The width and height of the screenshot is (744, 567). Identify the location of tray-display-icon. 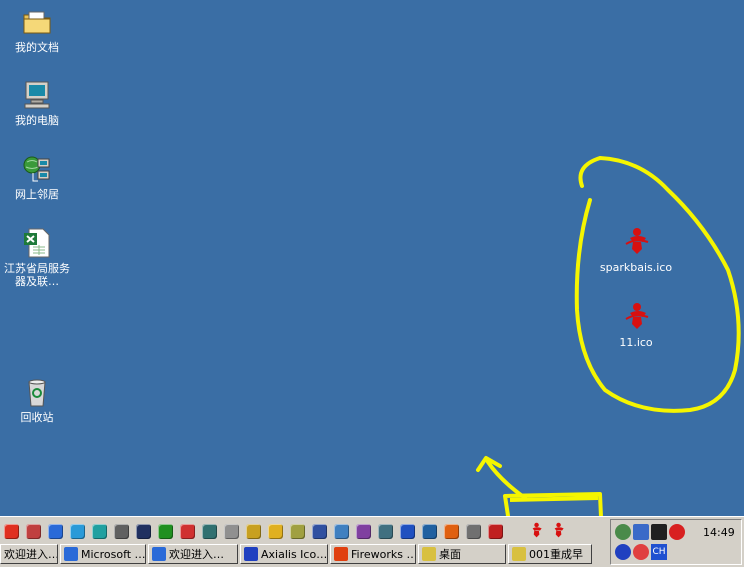
(659, 532).